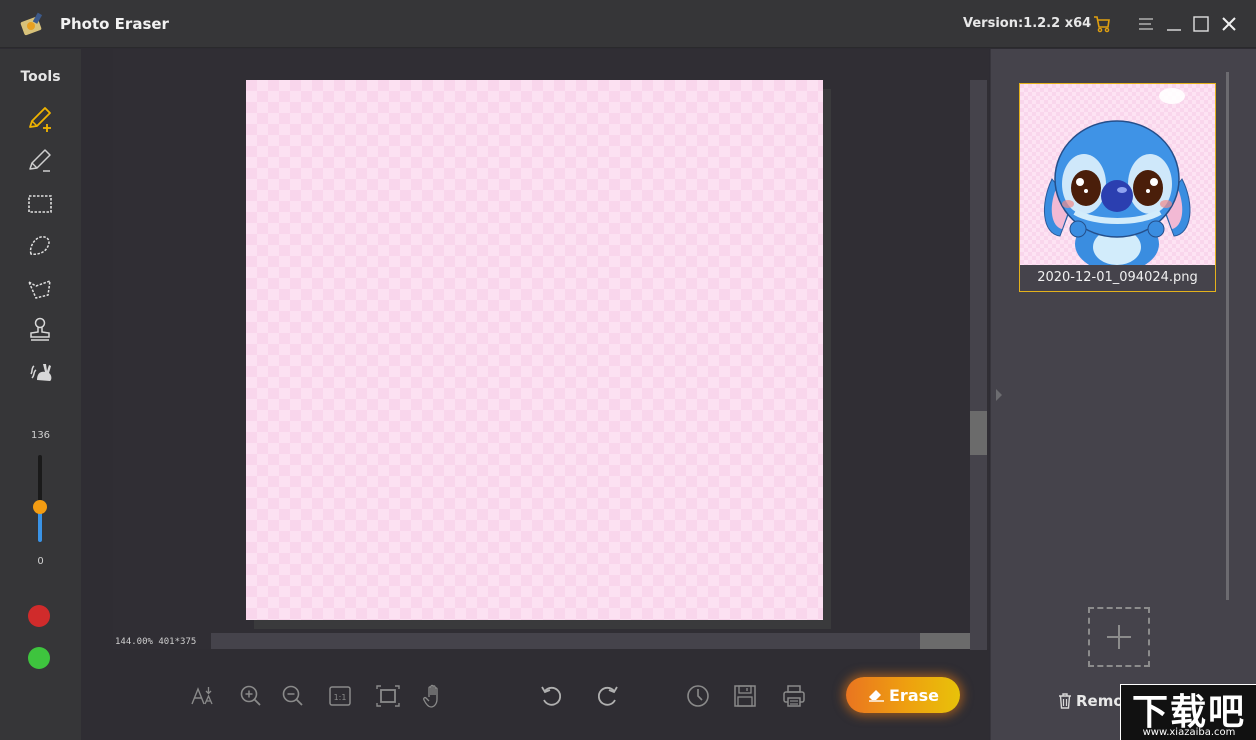 This screenshot has width=1256, height=740. What do you see at coordinates (794, 696) in the screenshot?
I see `print-icon` at bounding box center [794, 696].